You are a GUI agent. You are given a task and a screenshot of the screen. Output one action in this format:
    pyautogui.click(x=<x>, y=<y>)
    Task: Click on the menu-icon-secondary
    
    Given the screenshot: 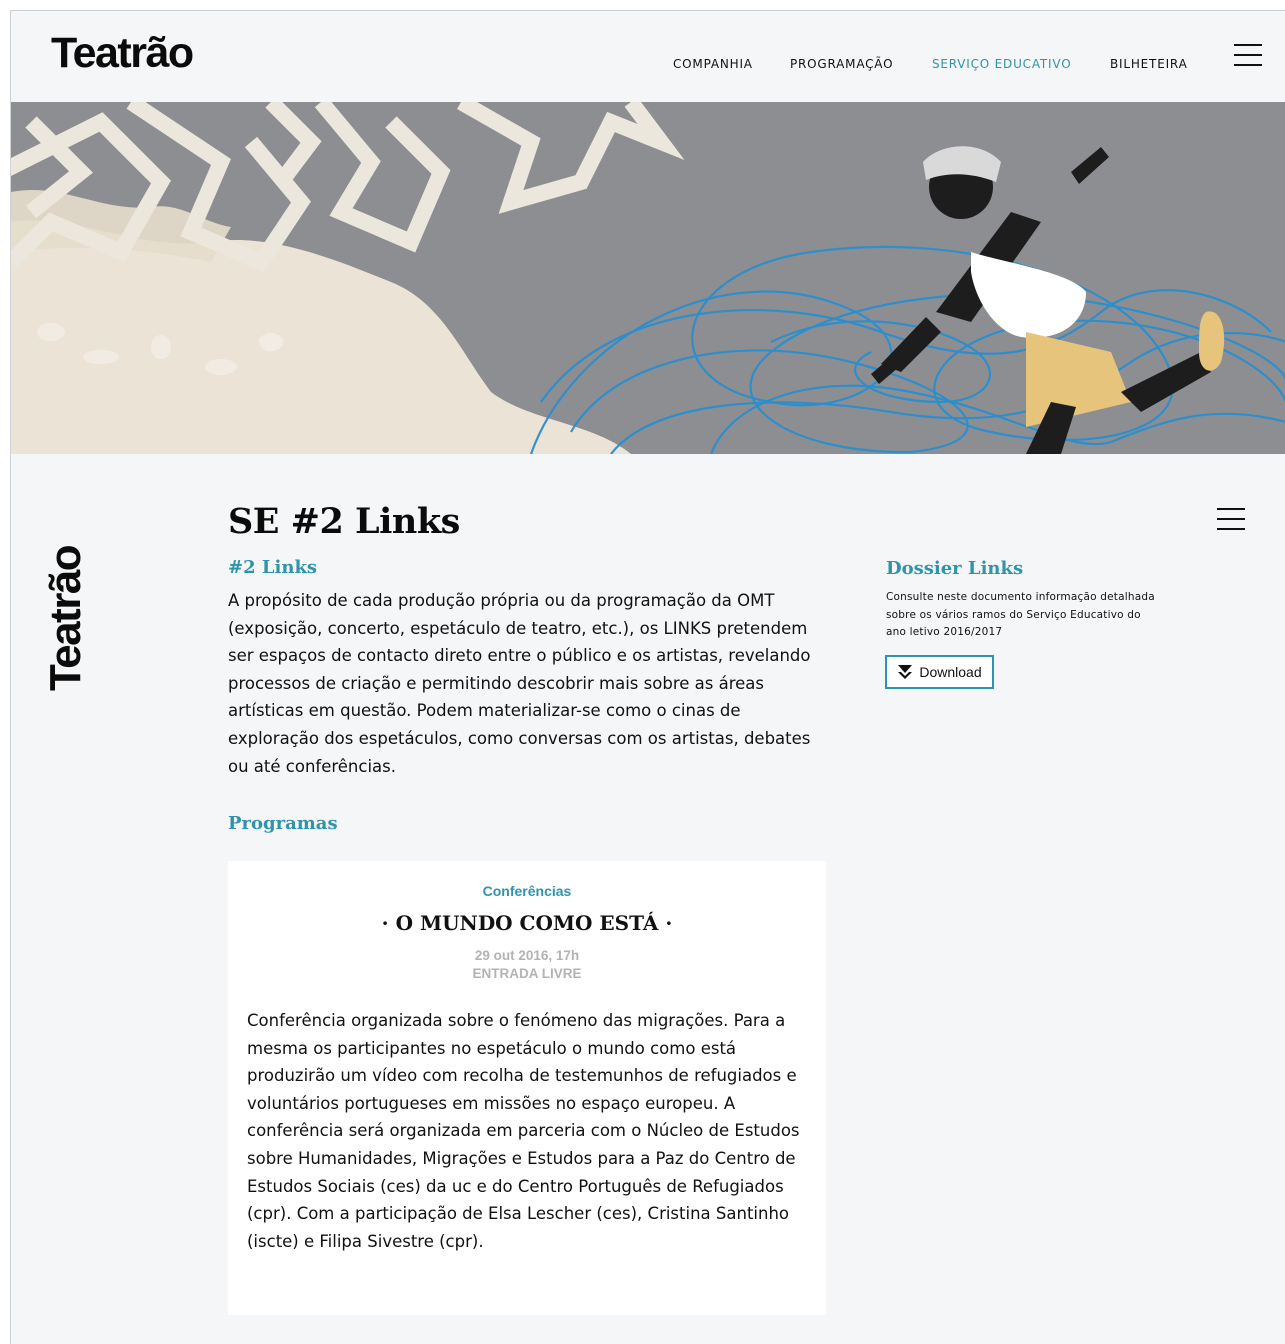 What is the action you would take?
    pyautogui.click(x=1231, y=519)
    